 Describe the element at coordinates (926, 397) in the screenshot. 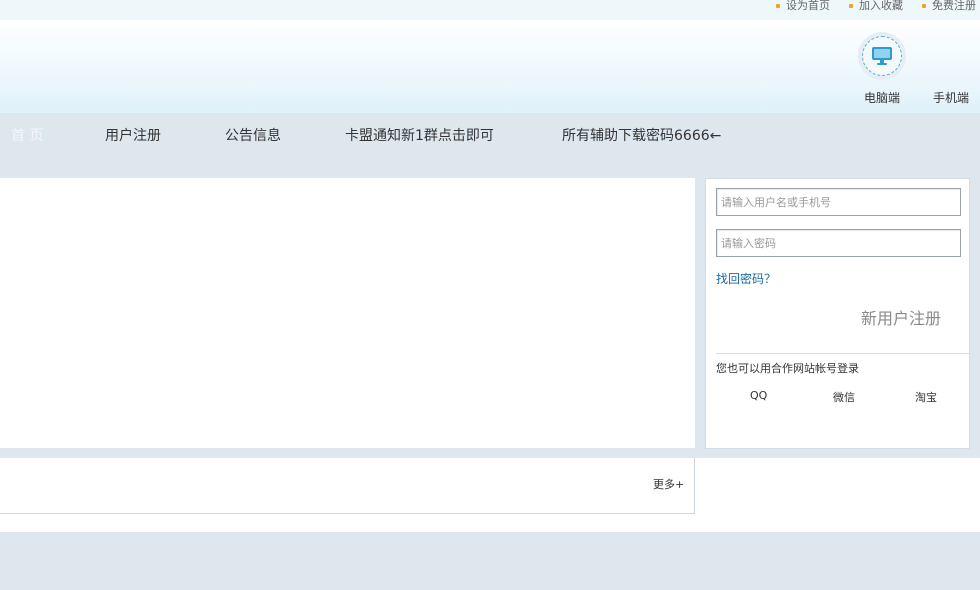

I see `taobao-login-link: 淘宝` at that location.